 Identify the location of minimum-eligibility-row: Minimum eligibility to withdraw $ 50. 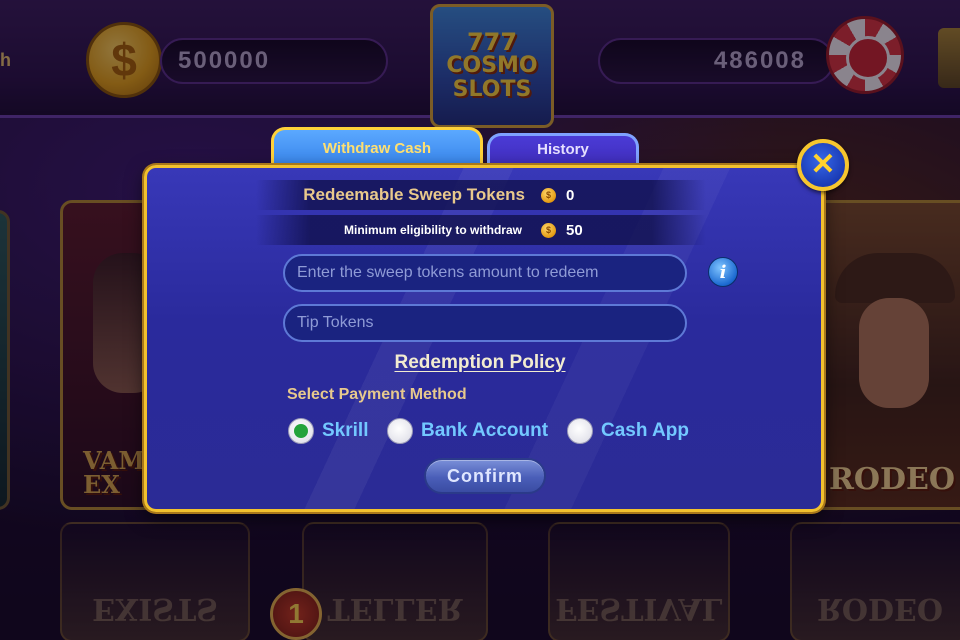
(481, 230).